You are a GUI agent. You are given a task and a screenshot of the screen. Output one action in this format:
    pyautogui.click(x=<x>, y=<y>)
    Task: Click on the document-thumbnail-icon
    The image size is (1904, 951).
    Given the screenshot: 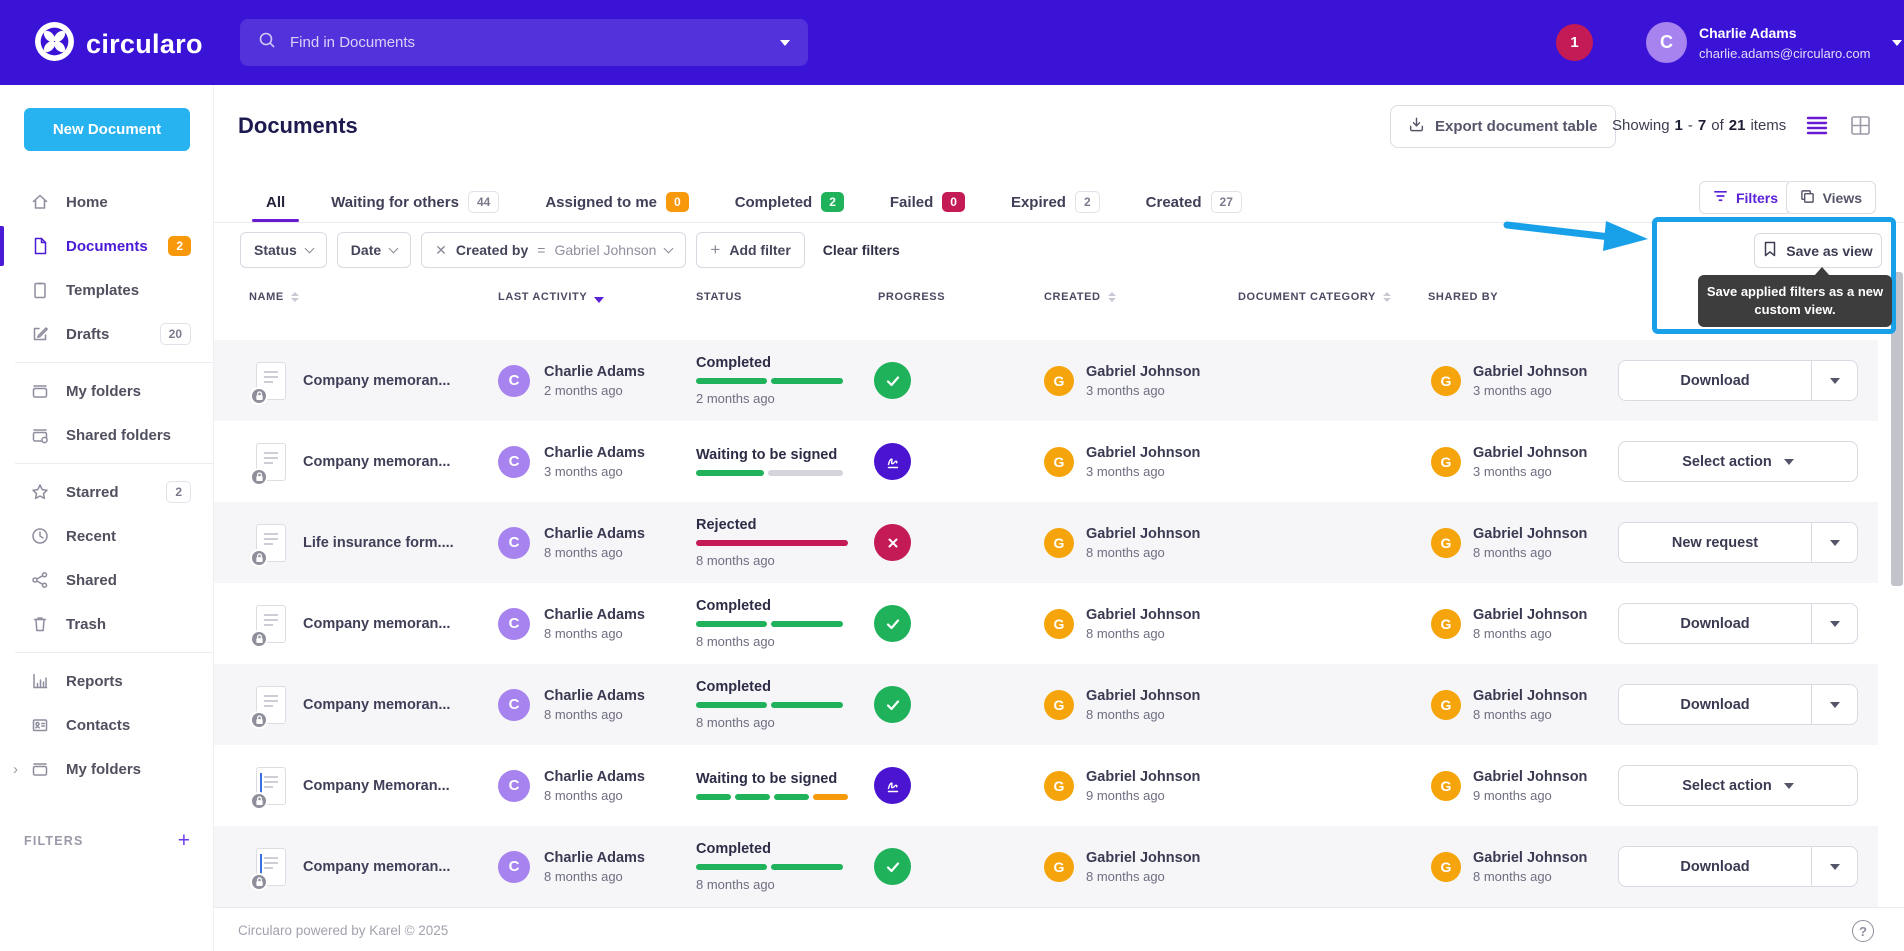 What is the action you would take?
    pyautogui.click(x=268, y=383)
    